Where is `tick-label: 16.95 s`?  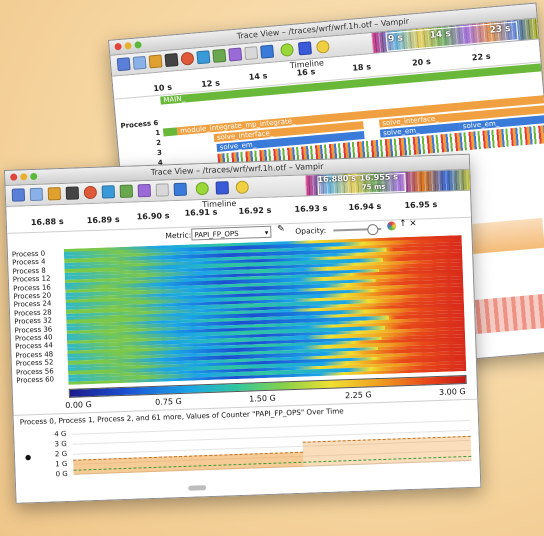
tick-label: 16.95 s is located at coordinates (421, 205).